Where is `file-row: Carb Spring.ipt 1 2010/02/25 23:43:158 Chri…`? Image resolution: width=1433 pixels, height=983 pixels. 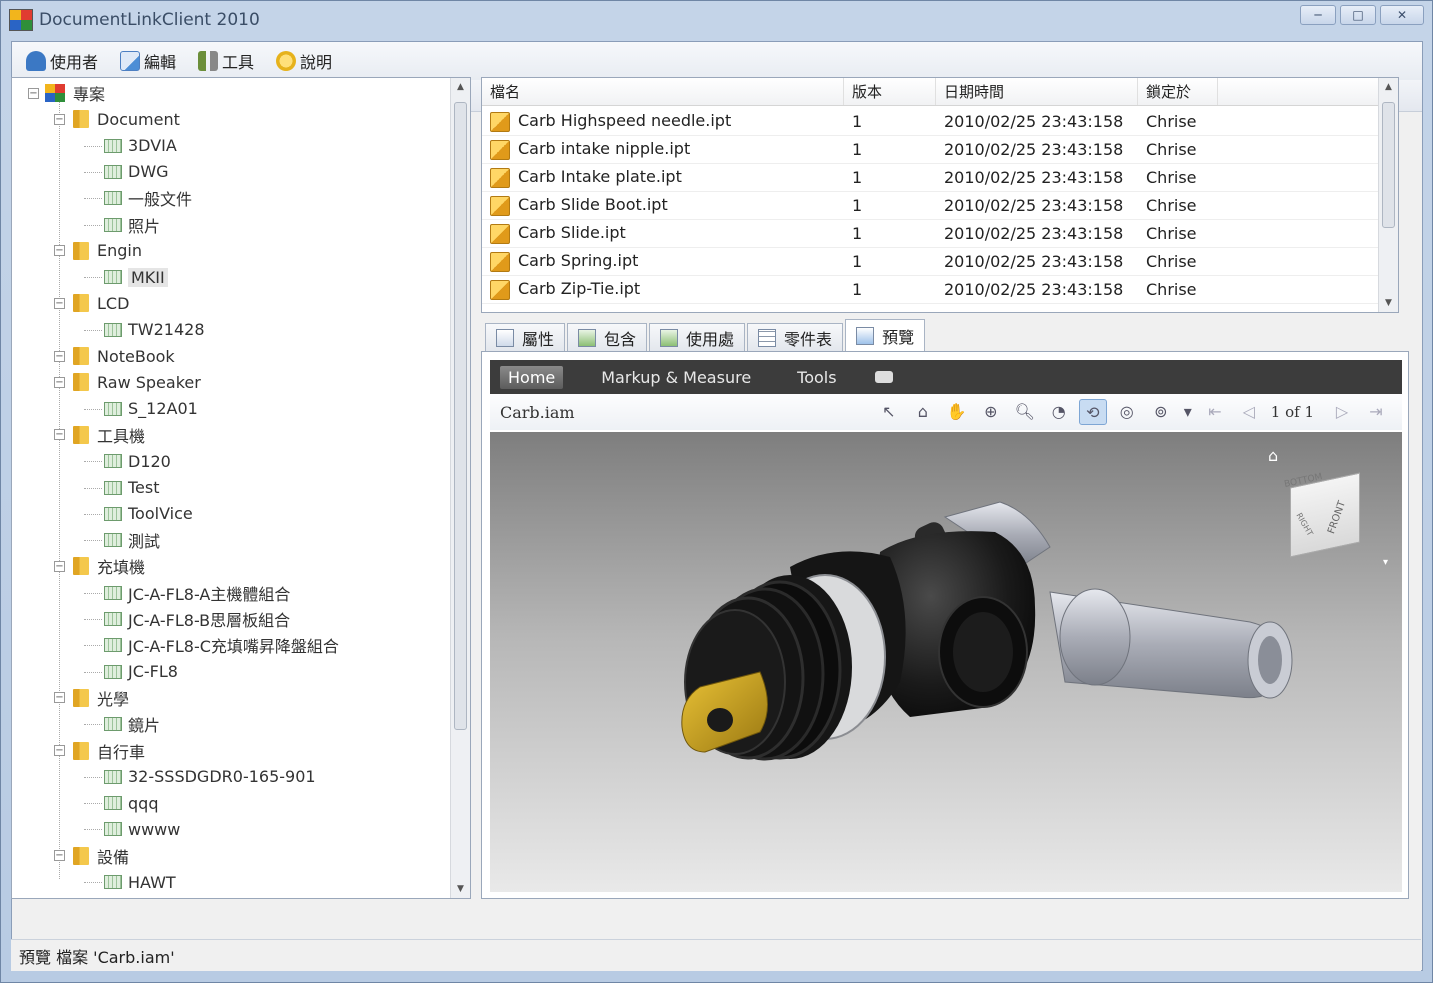
file-row: Carb Spring.ipt 1 2010/02/25 23:43:158 Chri… is located at coordinates (930, 262).